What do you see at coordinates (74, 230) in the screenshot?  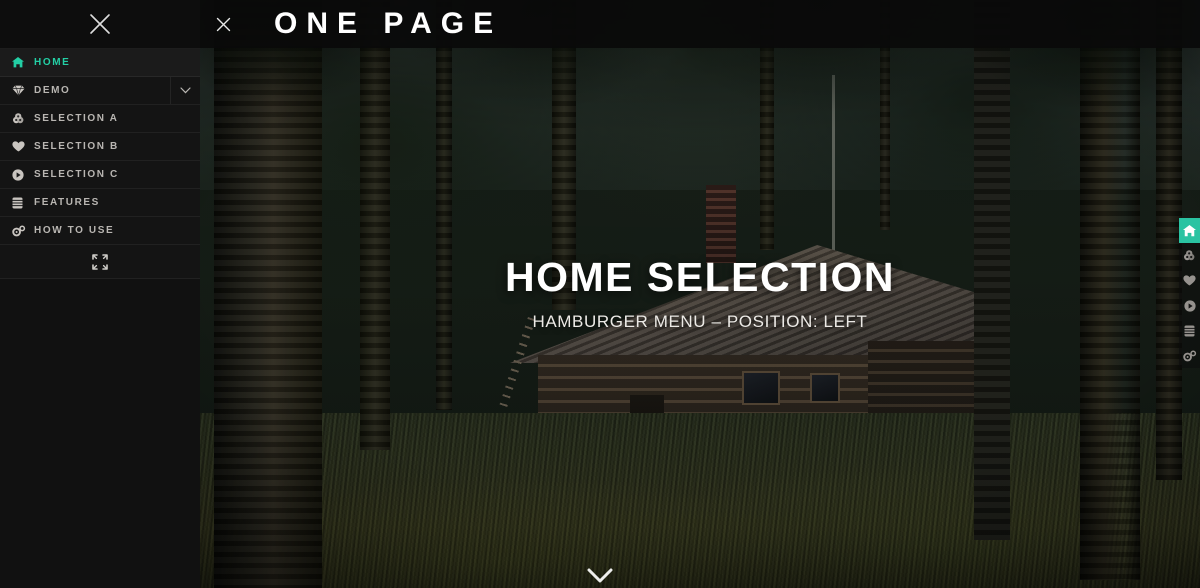 I see `sidebar-item-label: HOW TO USE` at bounding box center [74, 230].